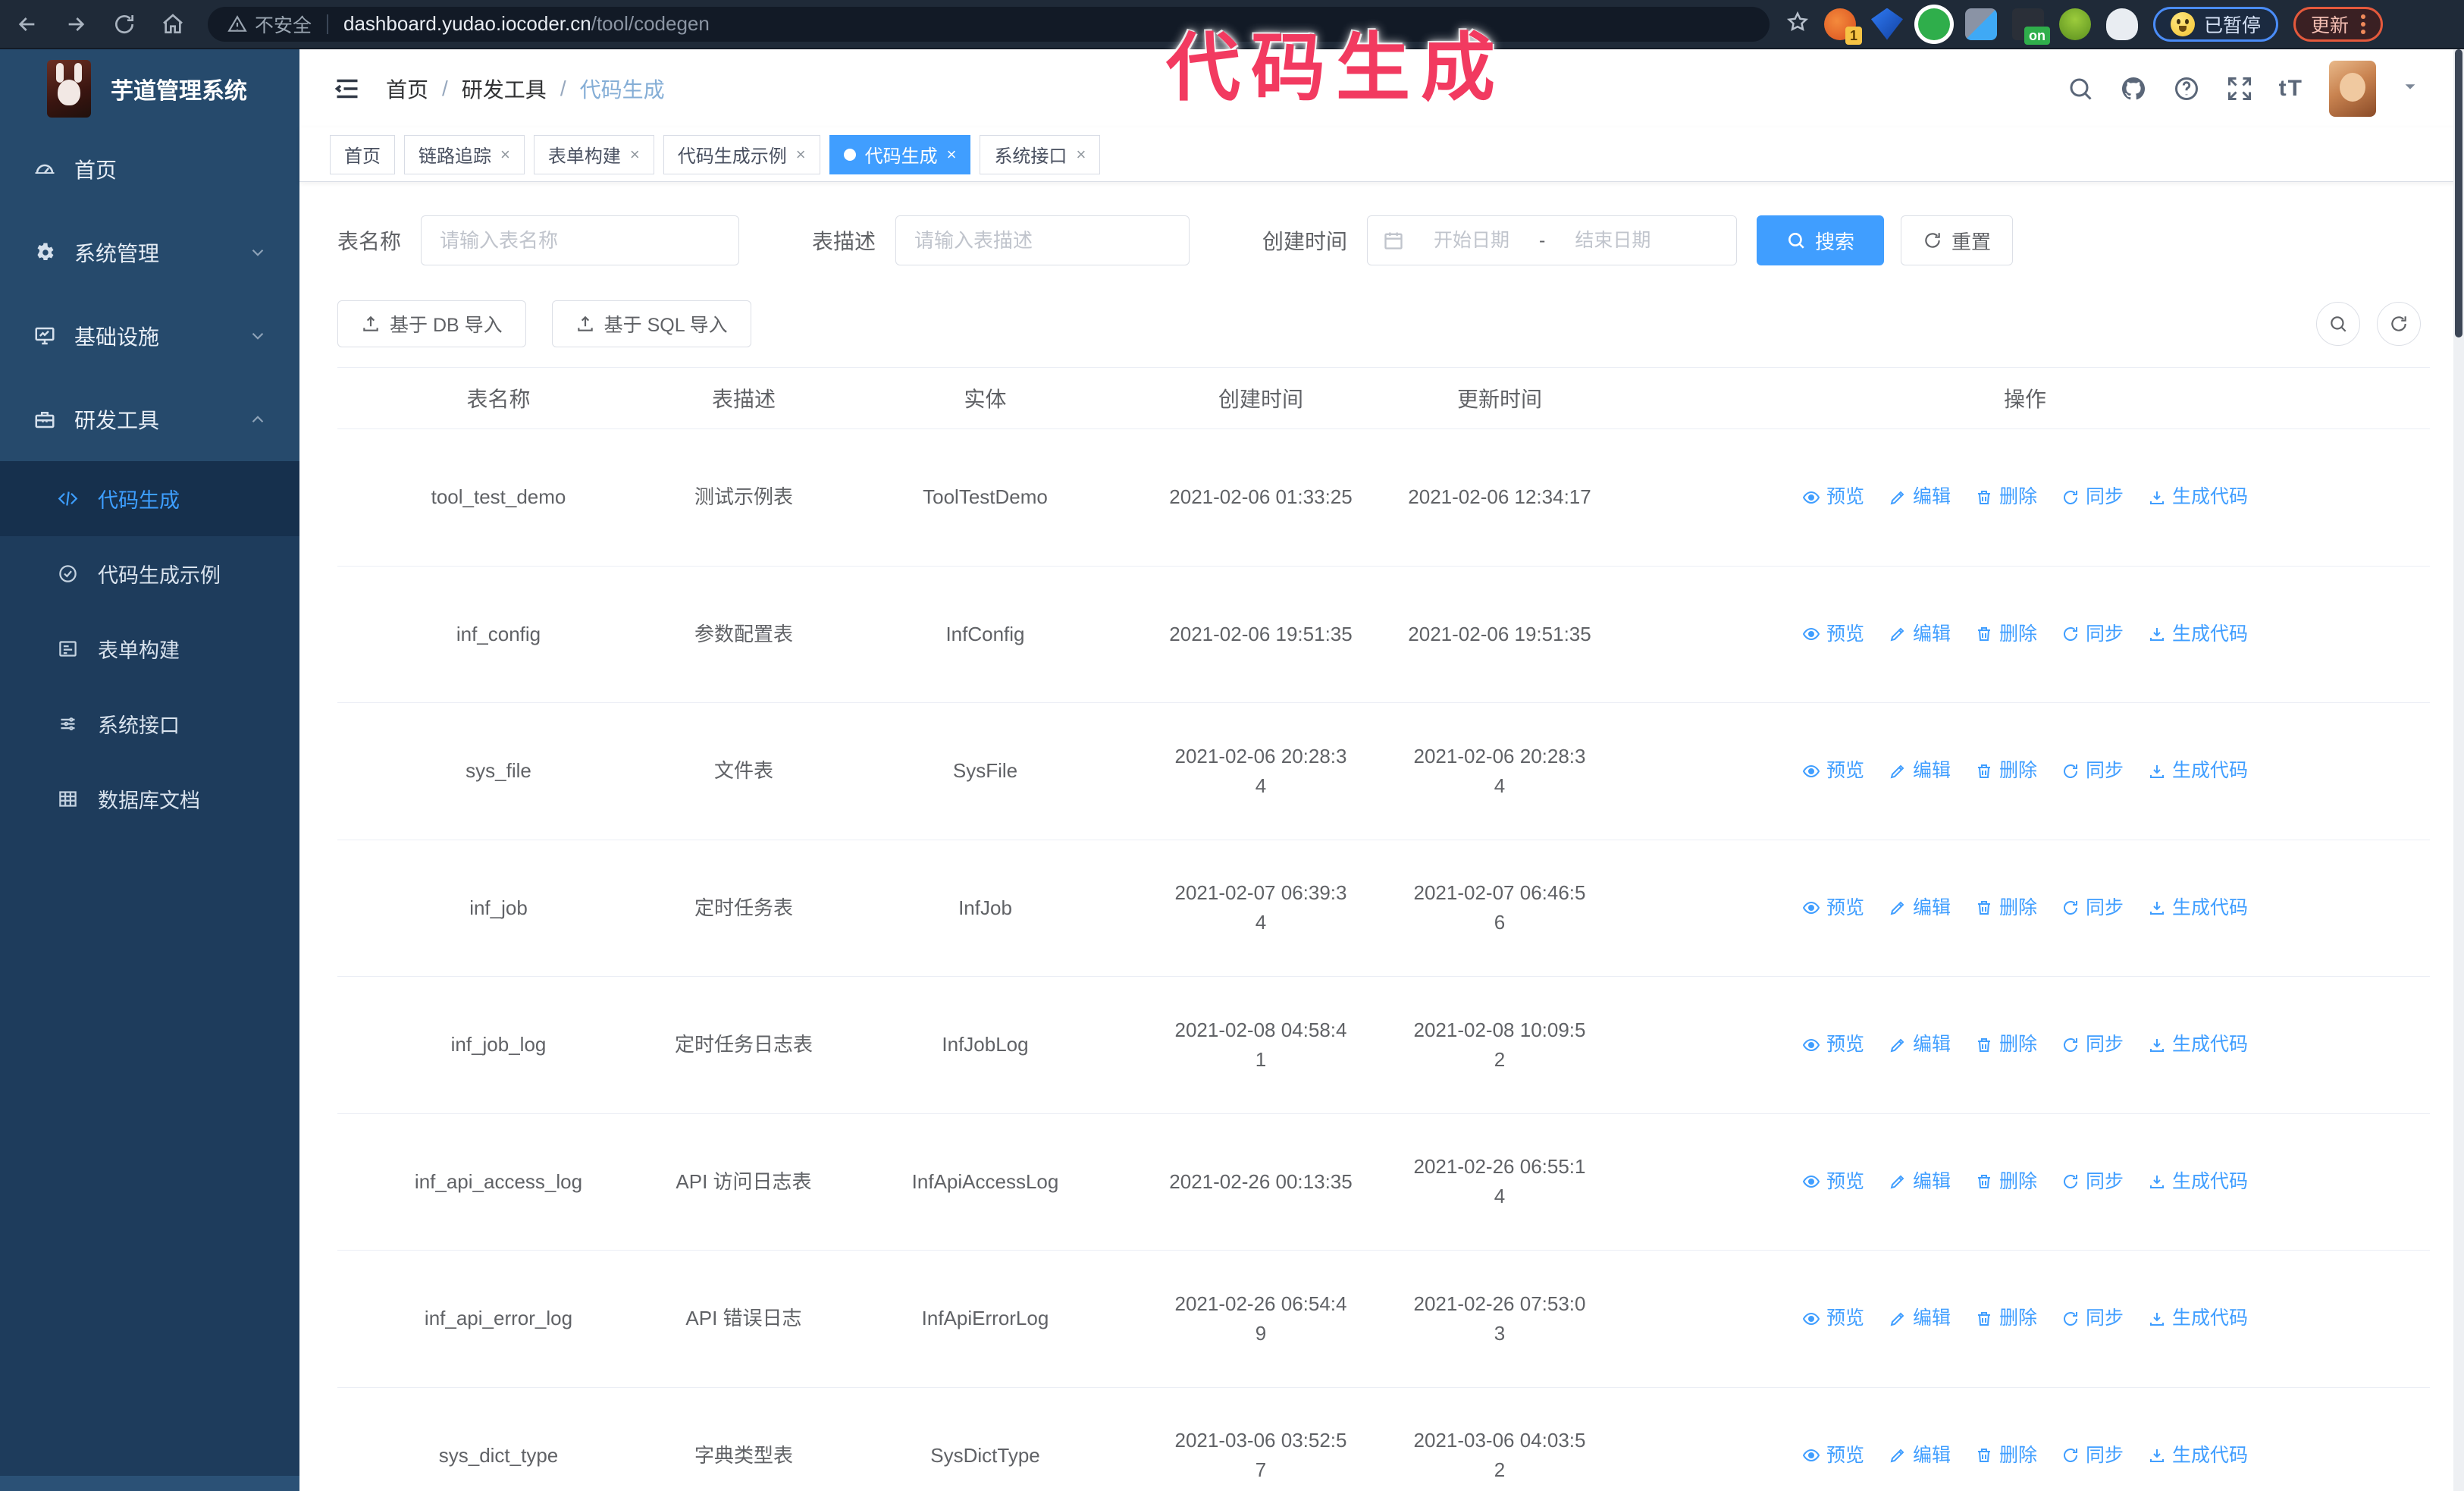 The image size is (2464, 1491). Describe the element at coordinates (269, 24) in the screenshot. I see `security-warning: 不安全` at that location.